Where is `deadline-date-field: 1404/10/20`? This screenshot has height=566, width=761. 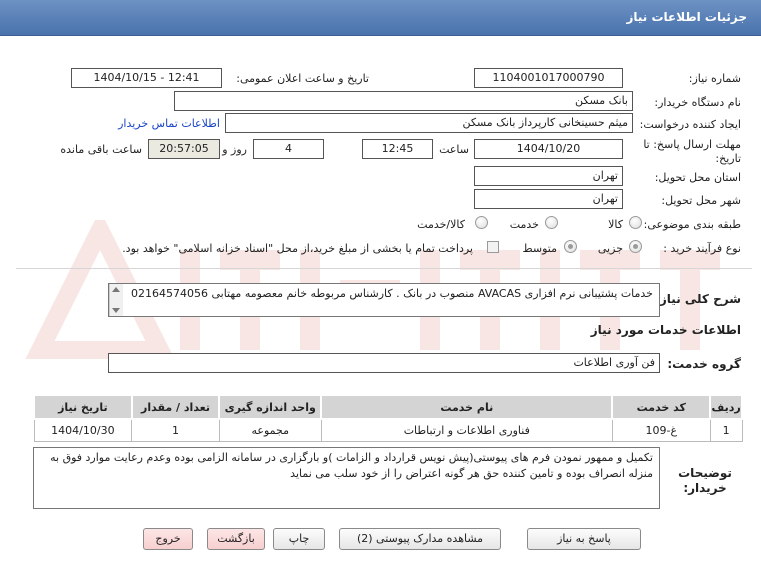 deadline-date-field: 1404/10/20 is located at coordinates (548, 149).